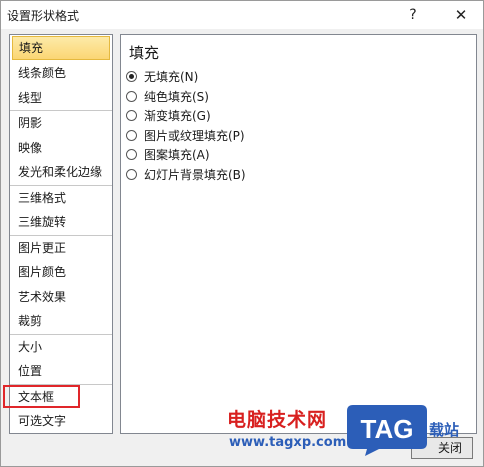 The image size is (484, 467). What do you see at coordinates (242, 15) in the screenshot?
I see `title-bar: 设置形状格式 ? ✕` at bounding box center [242, 15].